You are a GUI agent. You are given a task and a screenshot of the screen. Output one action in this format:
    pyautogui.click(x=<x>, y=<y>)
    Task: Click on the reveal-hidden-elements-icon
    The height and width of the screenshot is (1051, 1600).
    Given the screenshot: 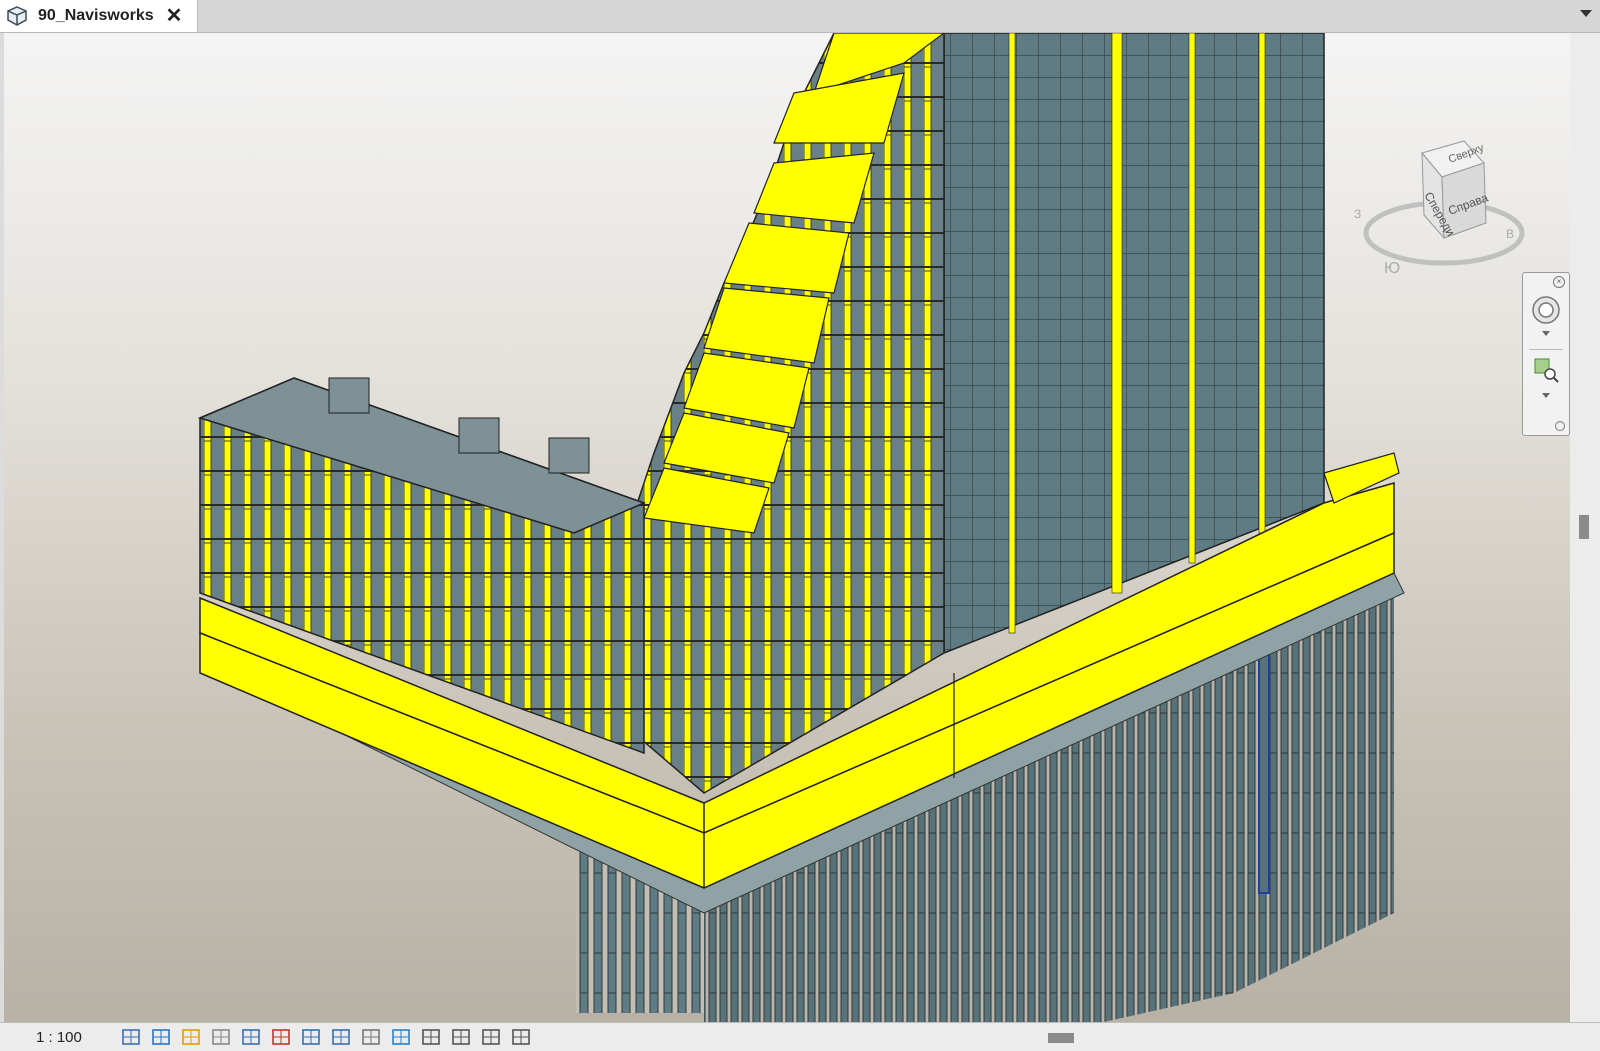 What is the action you would take?
    pyautogui.click(x=371, y=1037)
    